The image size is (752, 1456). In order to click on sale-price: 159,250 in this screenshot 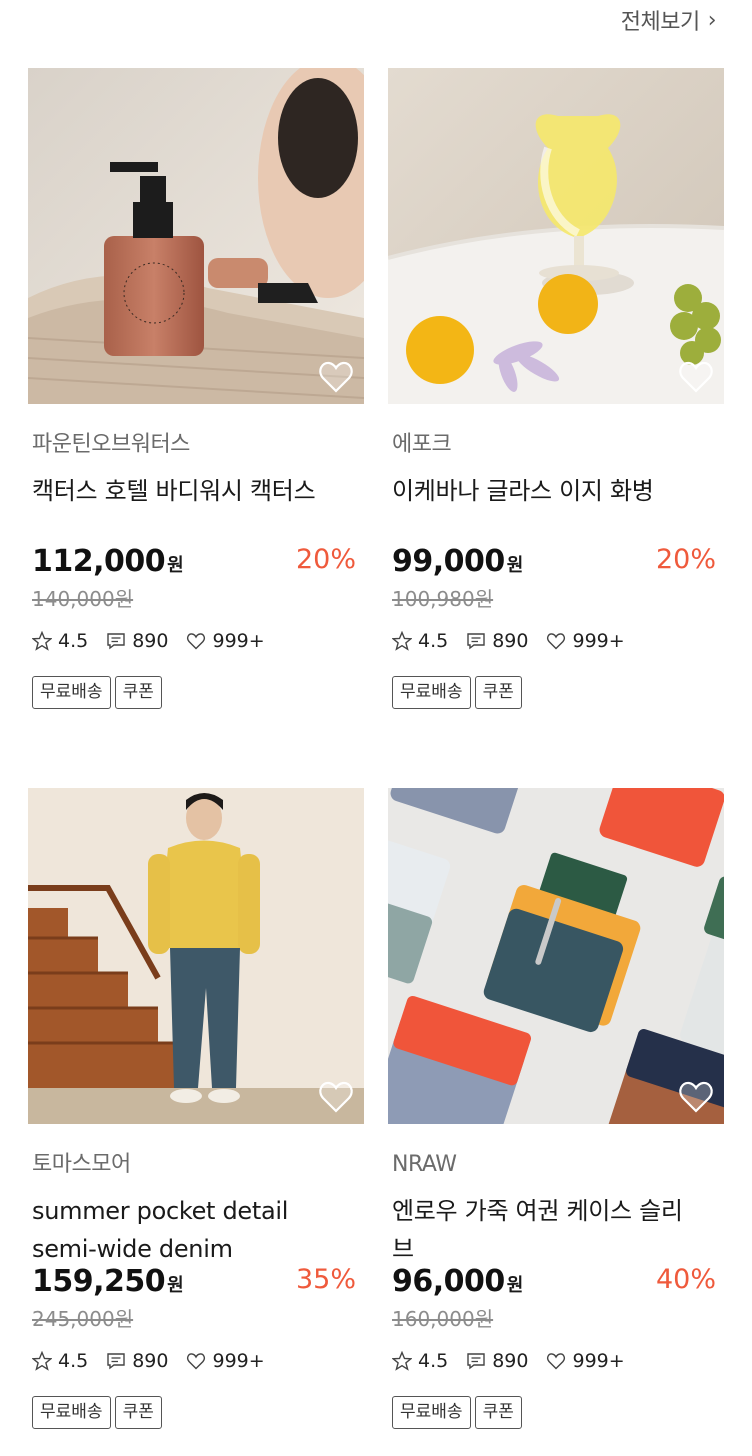, I will do `click(99, 1281)`.